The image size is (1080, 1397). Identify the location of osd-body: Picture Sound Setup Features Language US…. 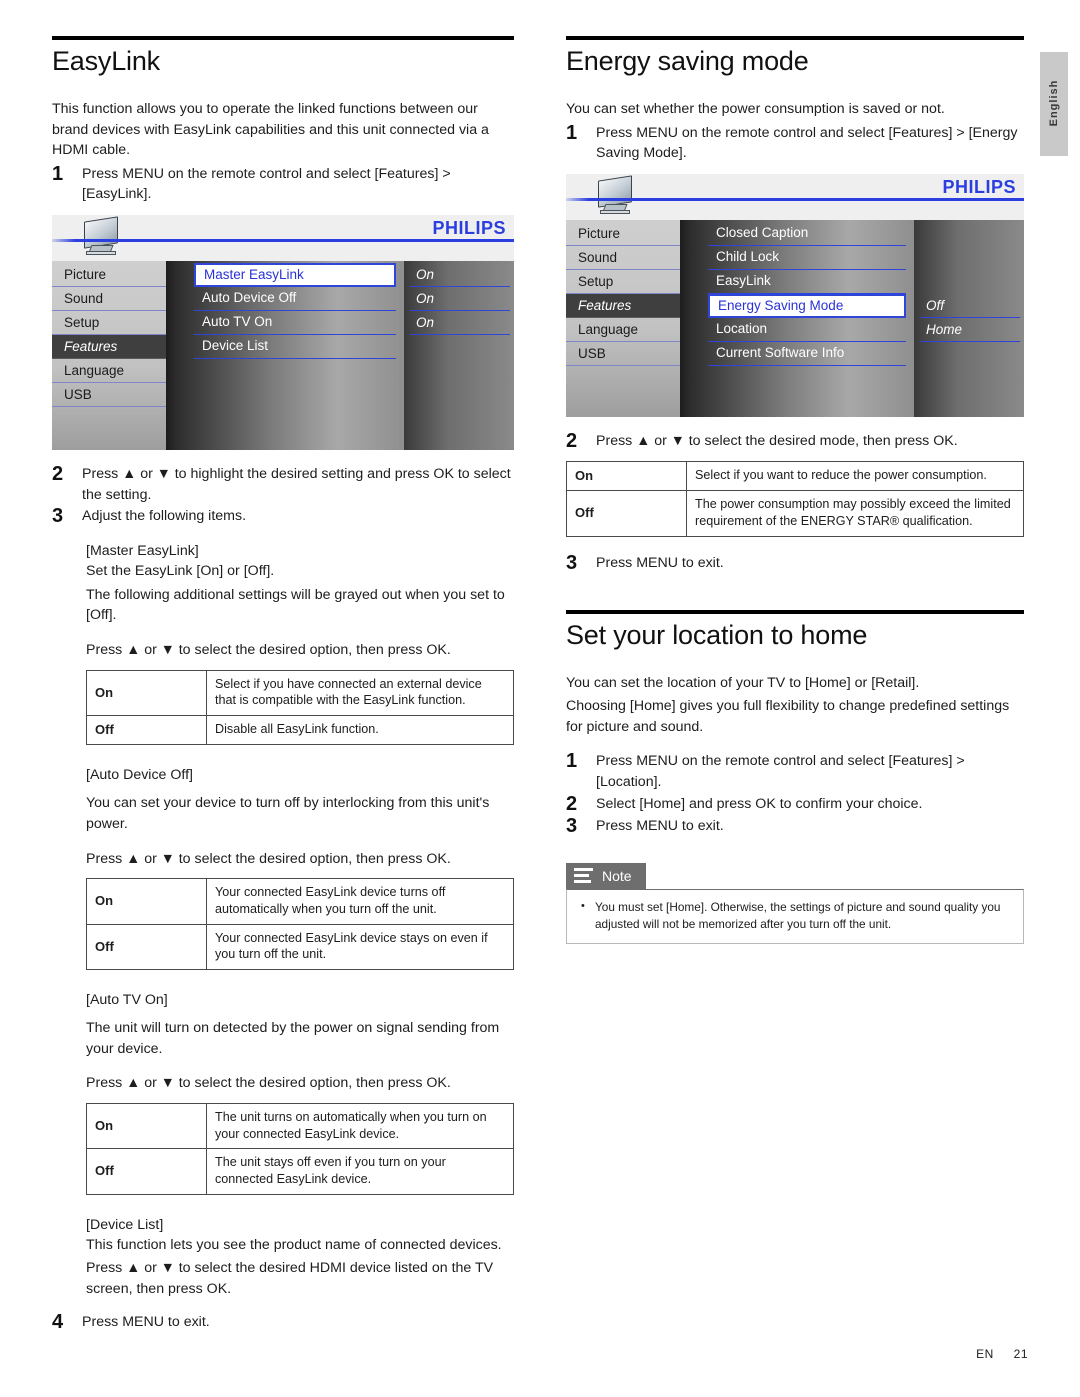
(283, 356).